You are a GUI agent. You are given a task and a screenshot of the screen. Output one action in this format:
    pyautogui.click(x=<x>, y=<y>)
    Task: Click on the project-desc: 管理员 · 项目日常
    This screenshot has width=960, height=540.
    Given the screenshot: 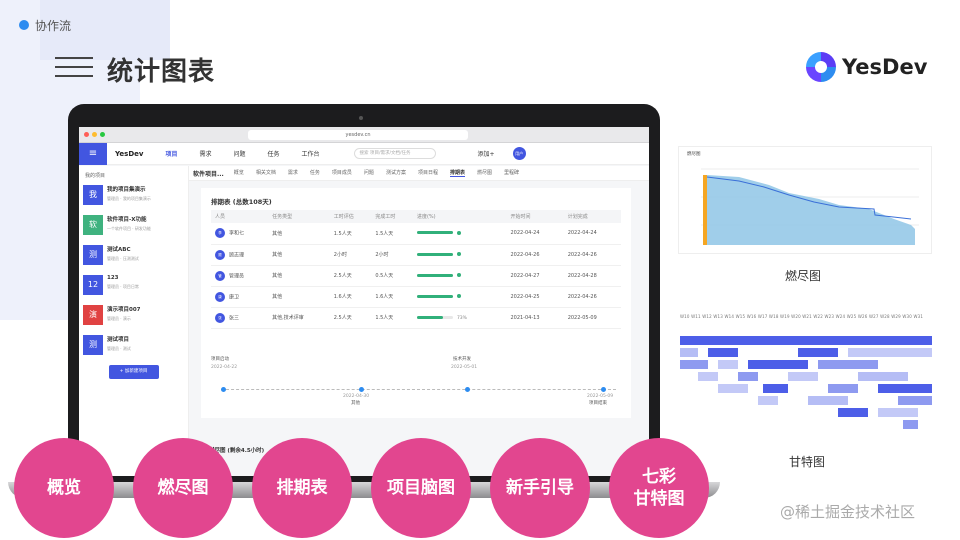 What is the action you would take?
    pyautogui.click(x=123, y=286)
    